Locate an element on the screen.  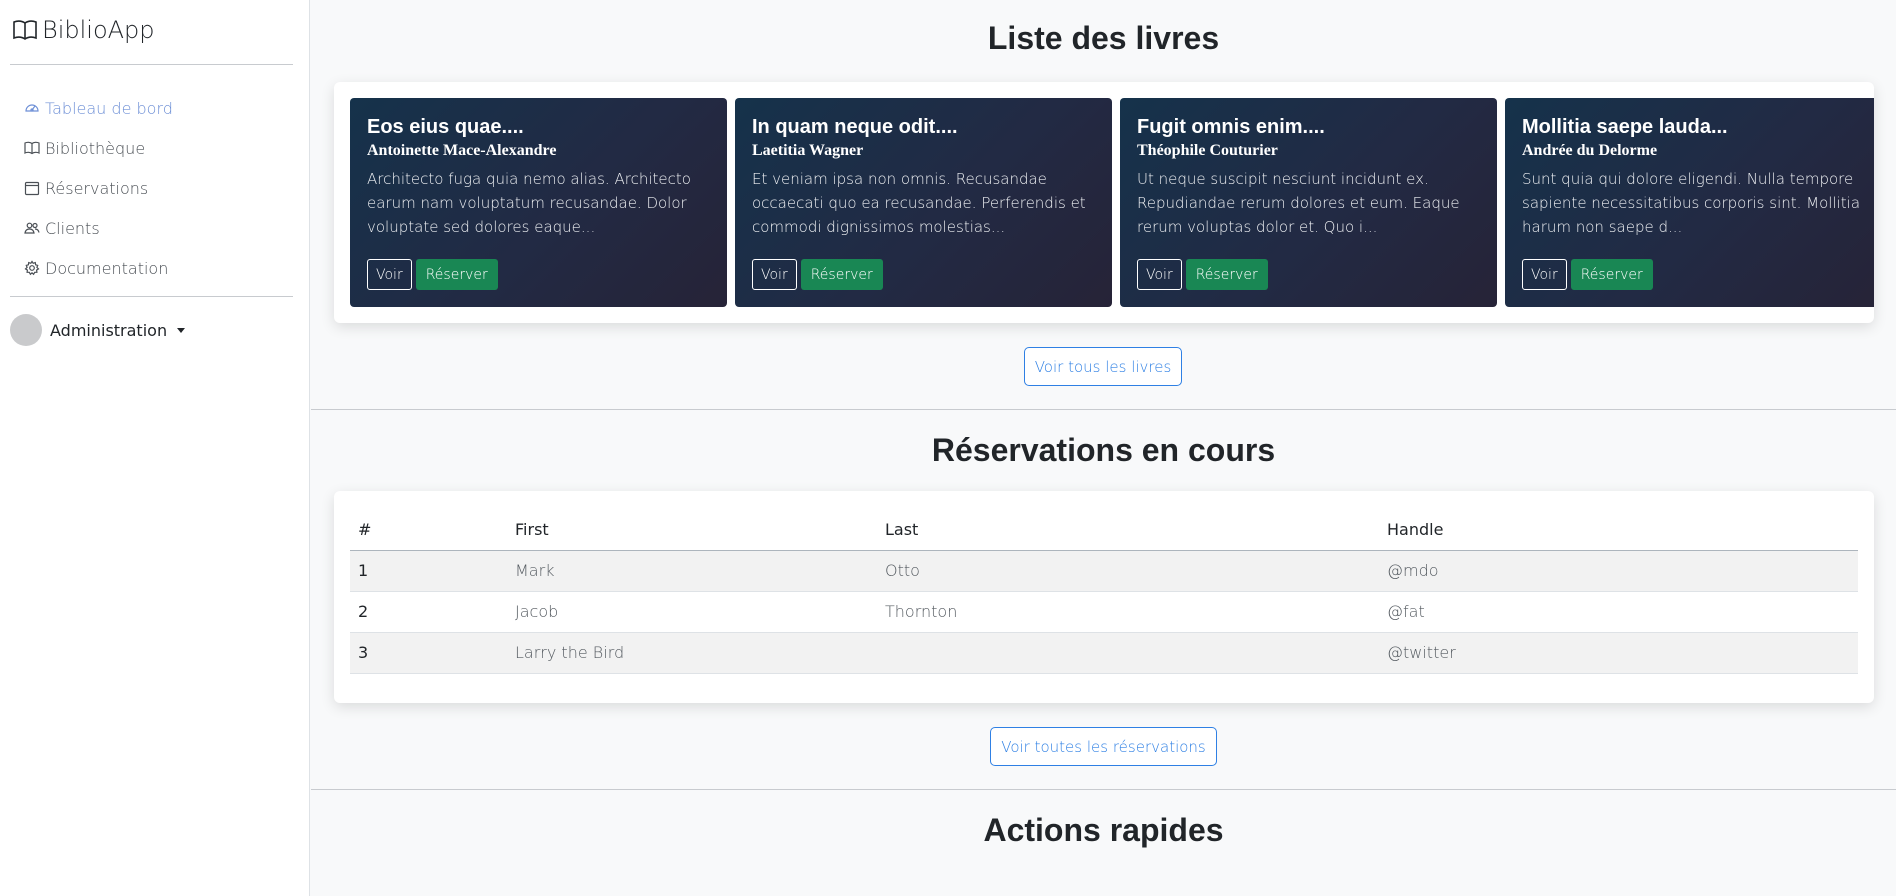
table-cell: 1 is located at coordinates (428, 571).